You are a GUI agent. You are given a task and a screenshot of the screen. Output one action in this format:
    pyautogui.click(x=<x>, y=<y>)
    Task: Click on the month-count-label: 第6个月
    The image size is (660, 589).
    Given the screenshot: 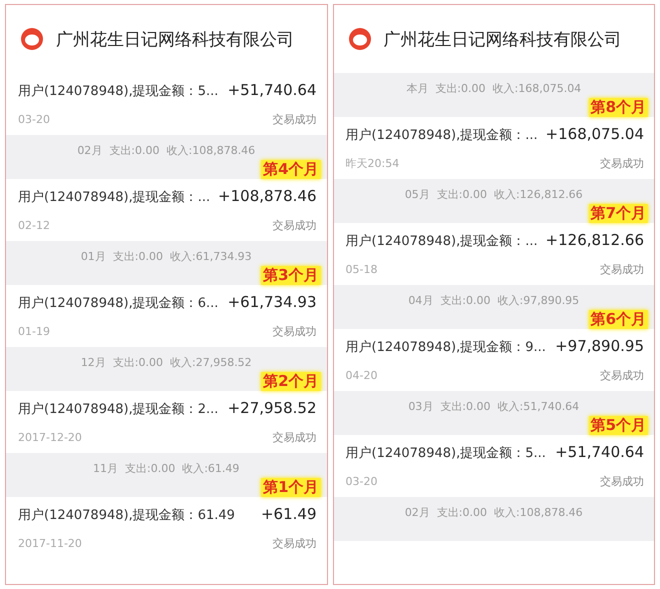 What is the action you would take?
    pyautogui.click(x=618, y=319)
    